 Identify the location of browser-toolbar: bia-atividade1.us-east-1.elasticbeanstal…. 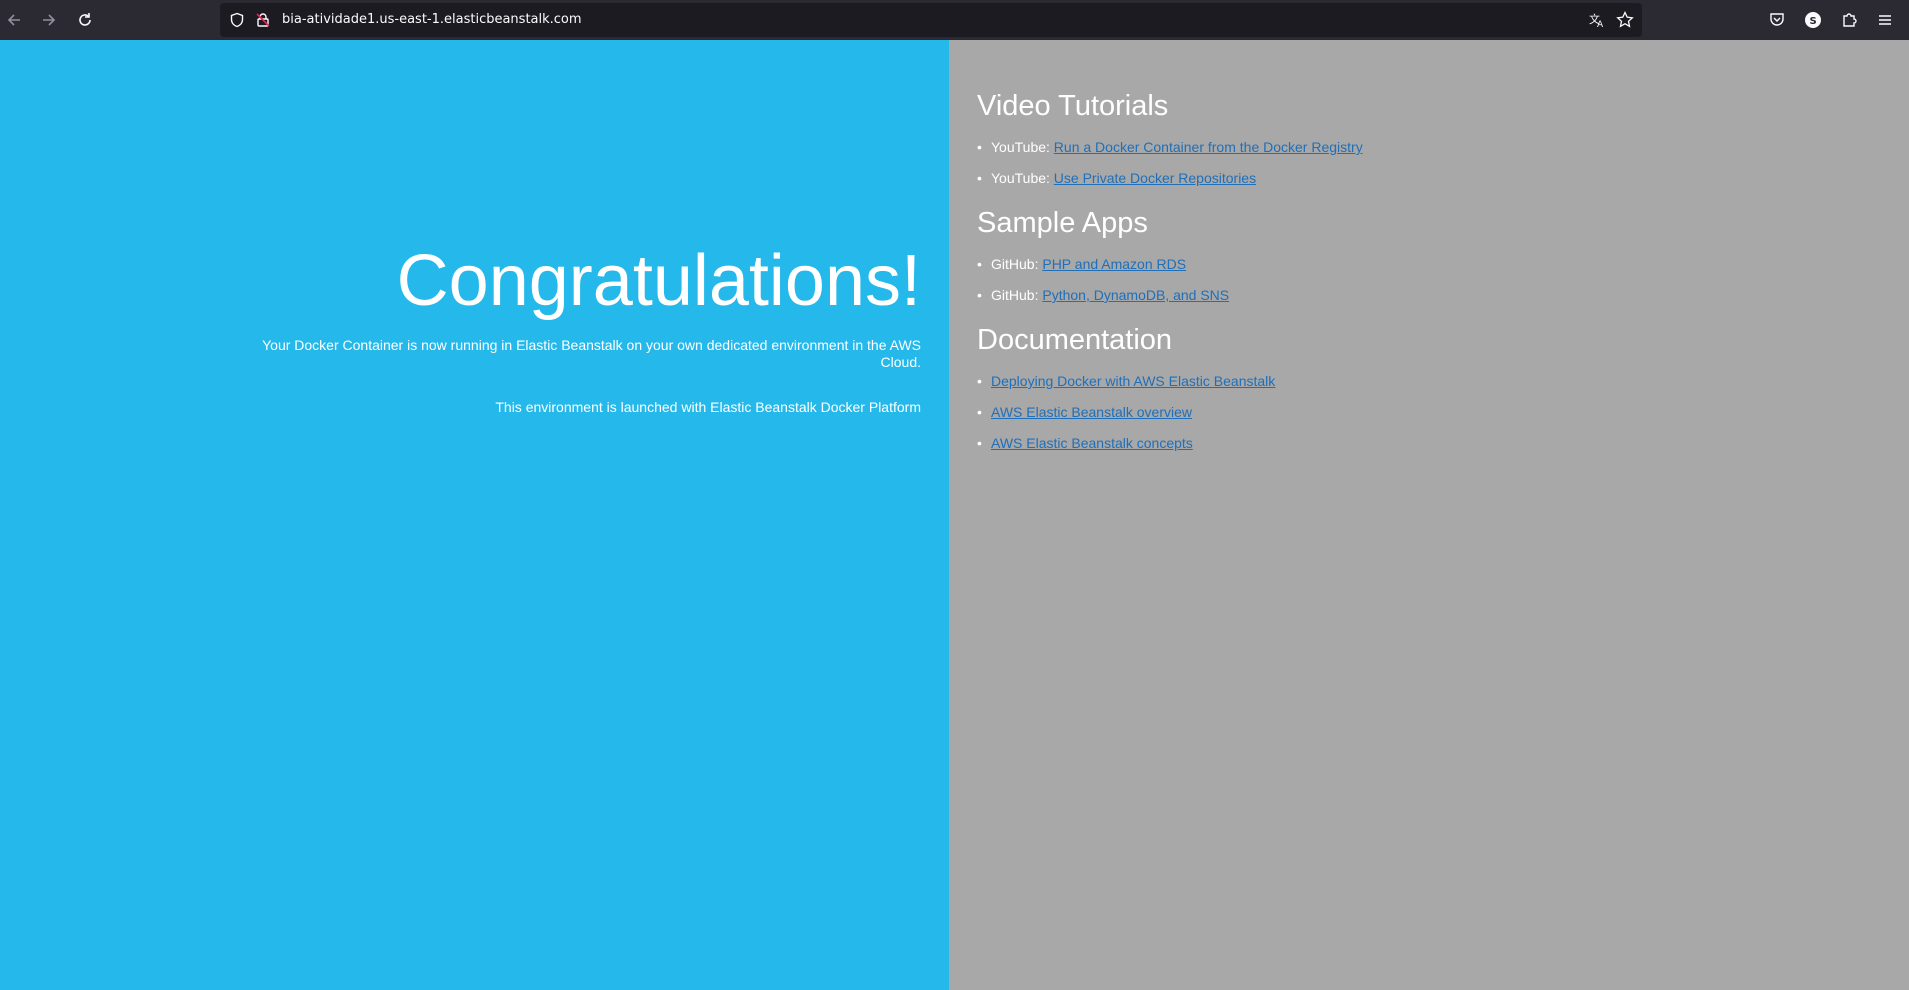
(954, 20).